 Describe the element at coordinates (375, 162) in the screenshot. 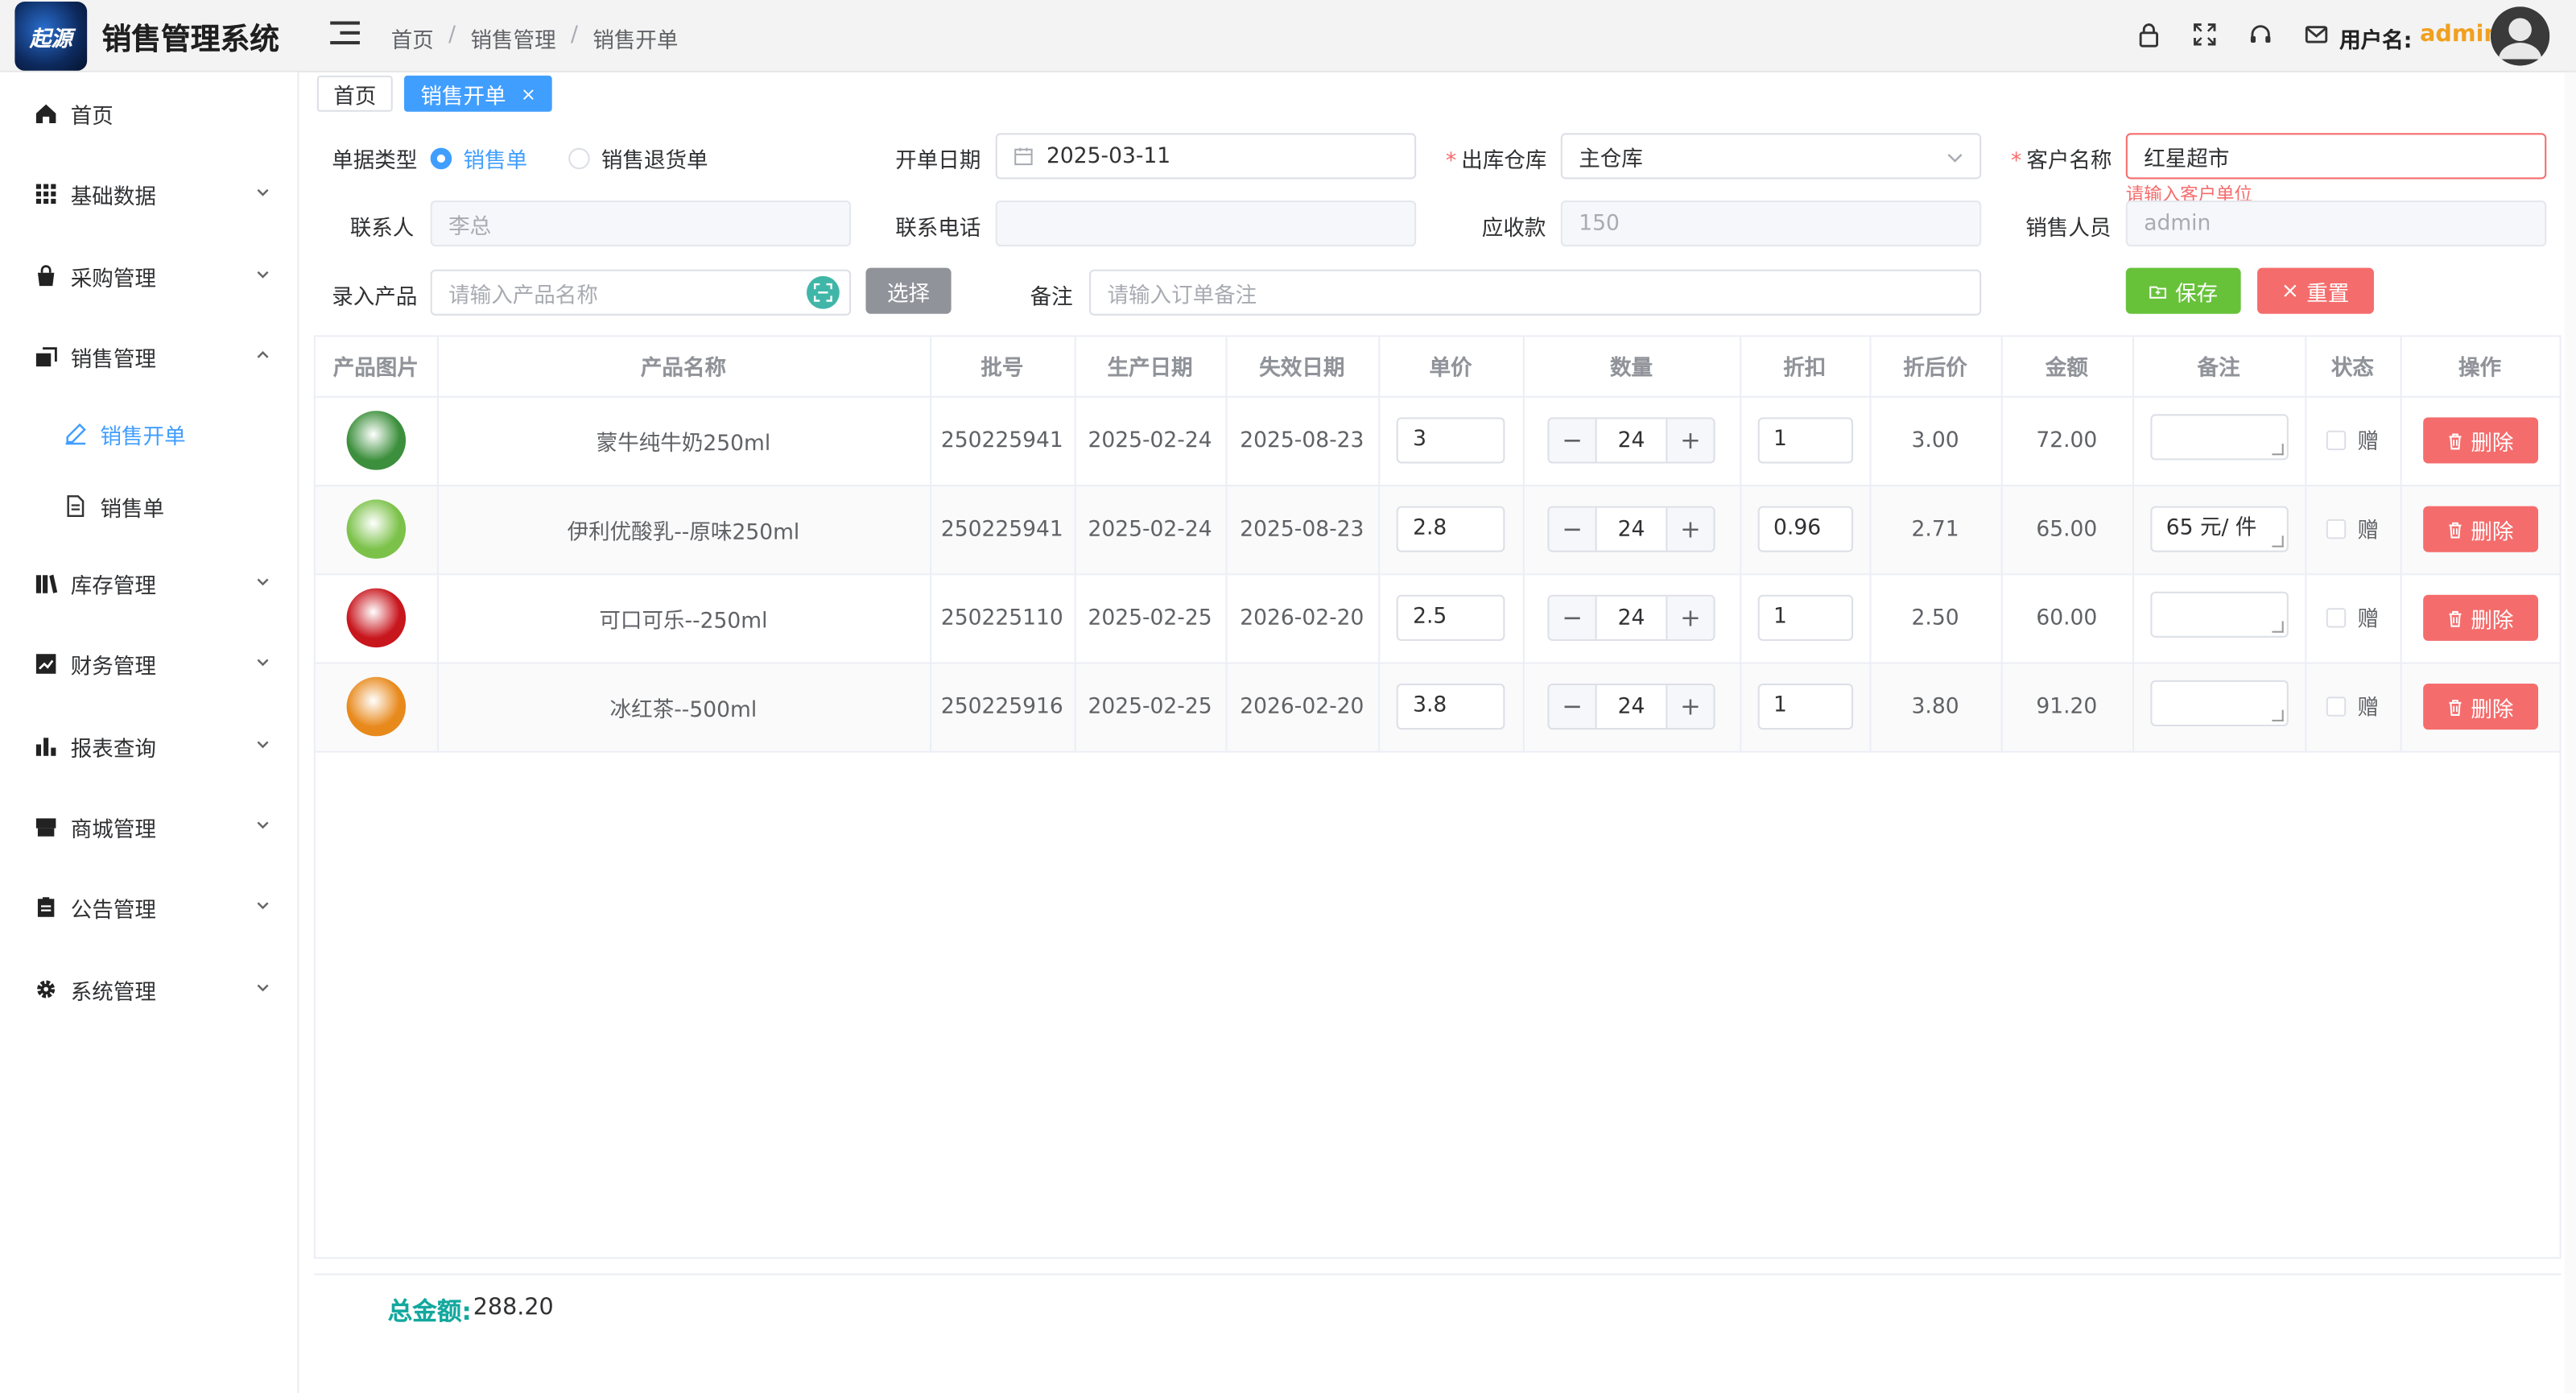

I see `doc-type-label: 单据类型` at that location.